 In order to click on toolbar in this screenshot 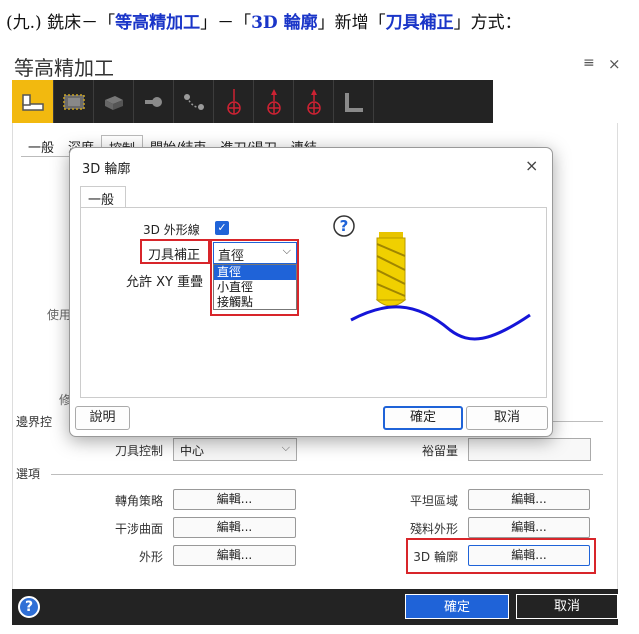, I will do `click(252, 101)`.